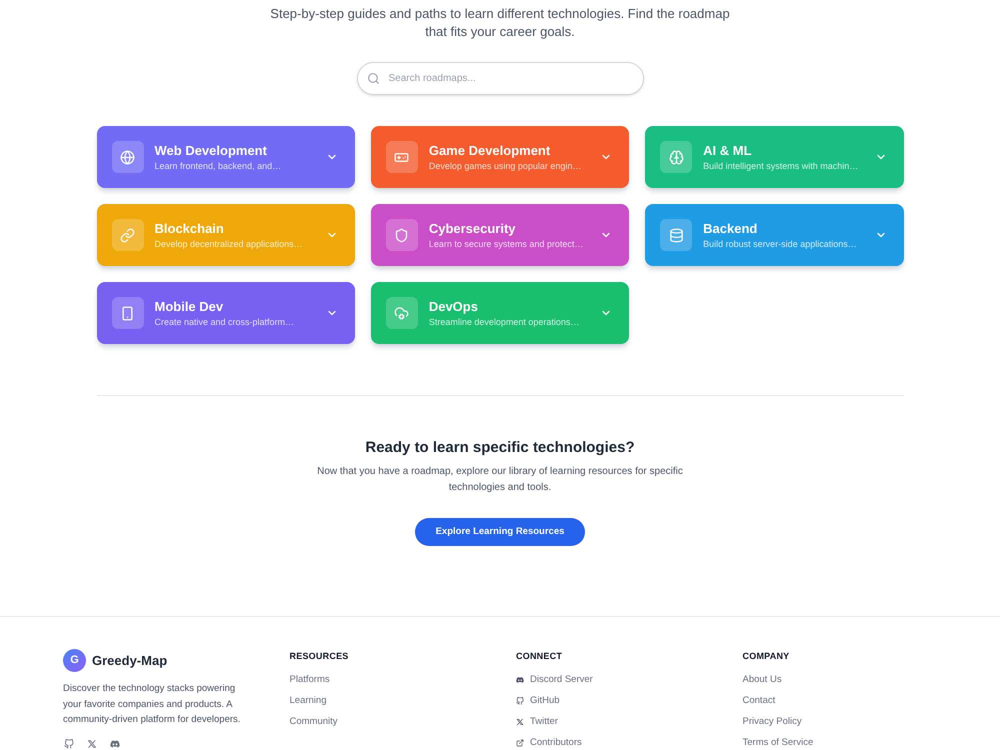 This screenshot has width=1000, height=750. I want to click on globe-icon, so click(128, 157).